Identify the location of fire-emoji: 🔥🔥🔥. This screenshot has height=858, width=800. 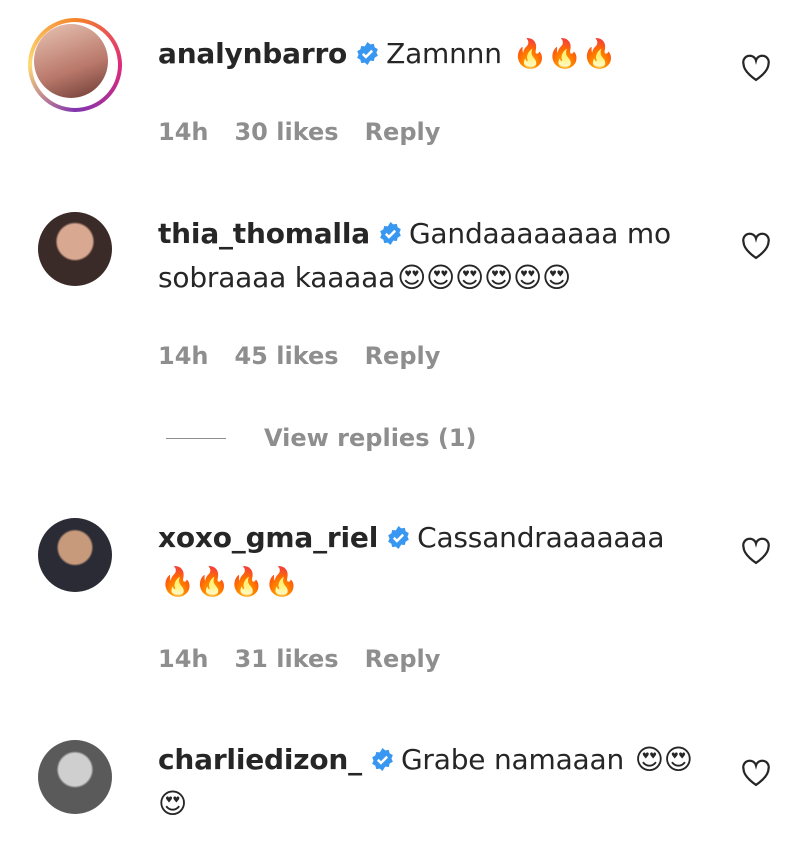
(564, 53).